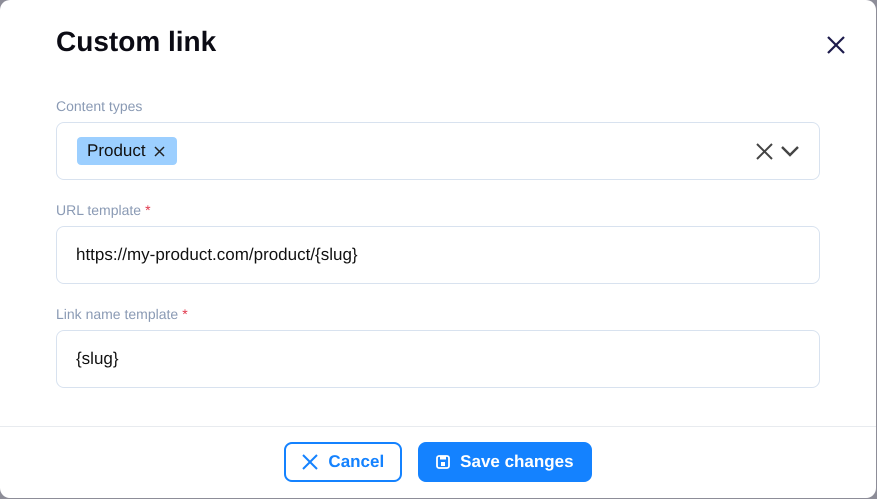  Describe the element at coordinates (99, 106) in the screenshot. I see `field-label: Content types` at that location.